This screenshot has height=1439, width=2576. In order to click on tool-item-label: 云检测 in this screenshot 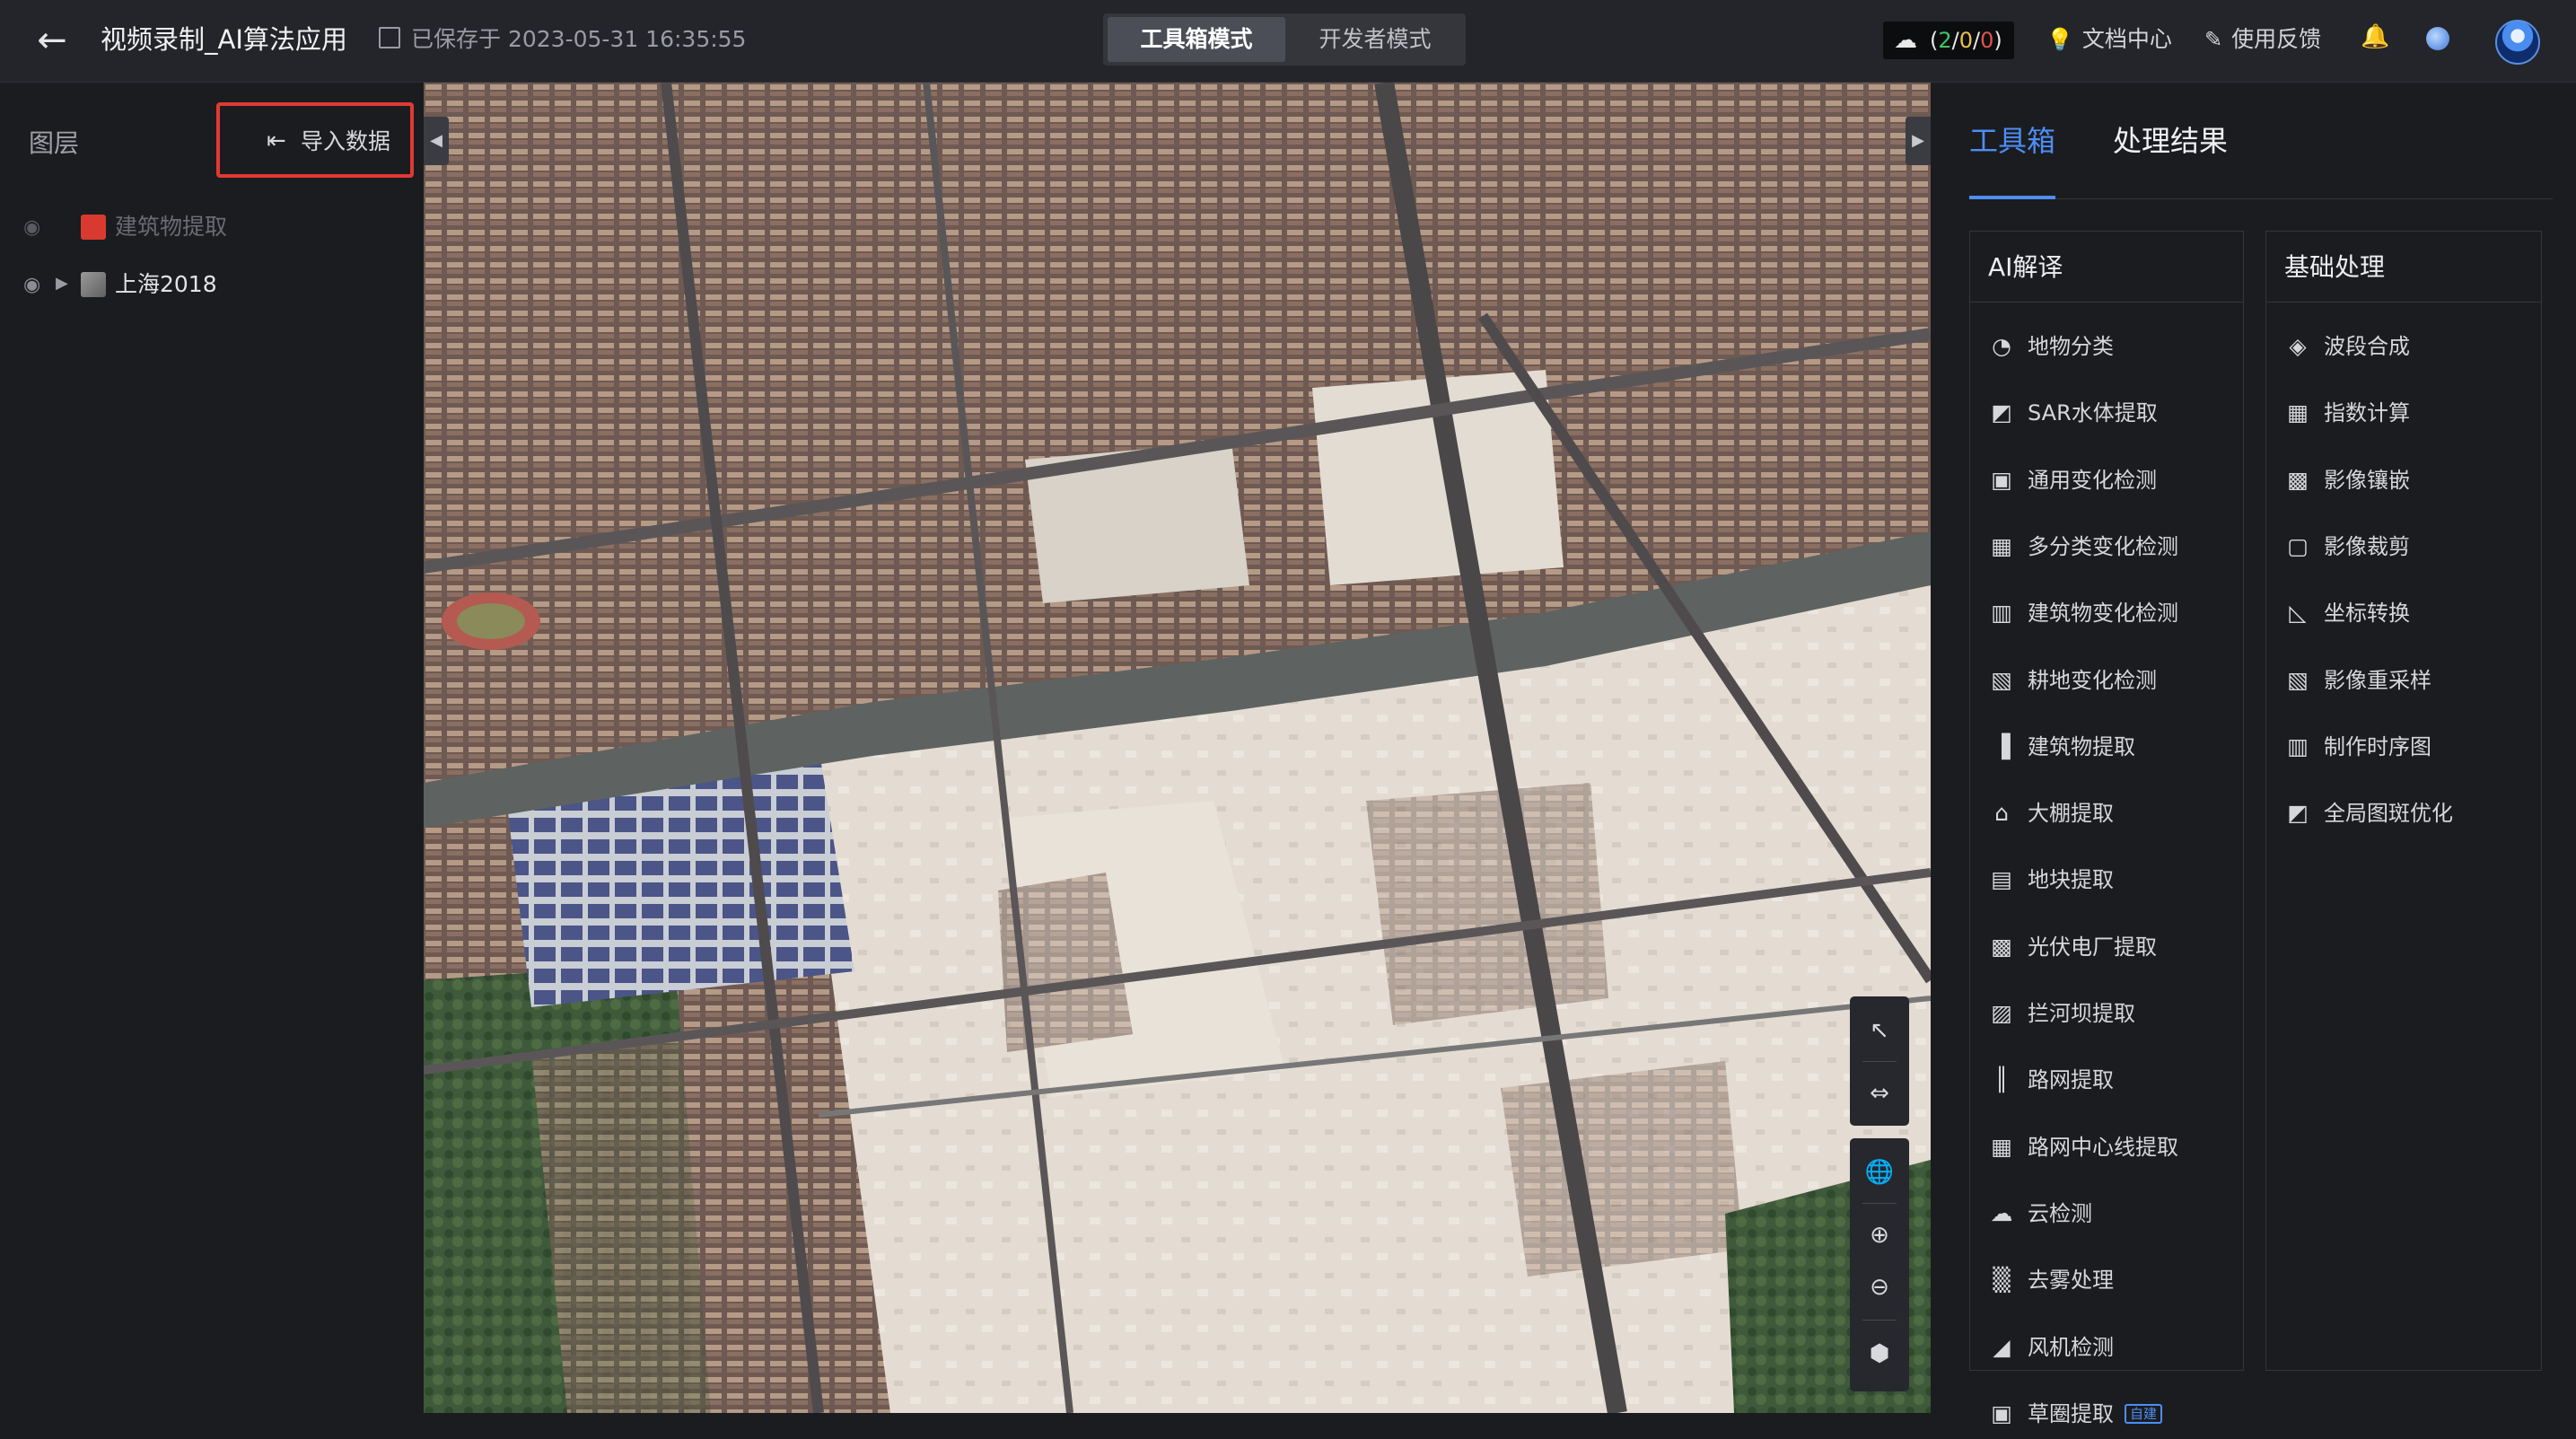, I will do `click(2060, 1213)`.